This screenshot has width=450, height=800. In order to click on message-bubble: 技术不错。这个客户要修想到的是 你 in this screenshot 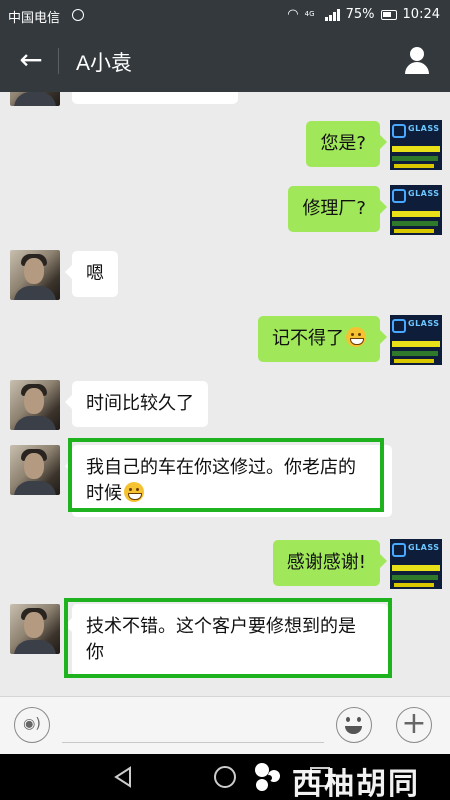, I will do `click(226, 640)`.